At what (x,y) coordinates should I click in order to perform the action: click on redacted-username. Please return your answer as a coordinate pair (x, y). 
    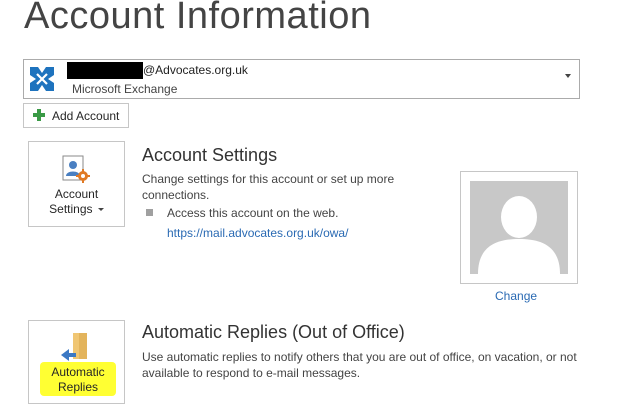
    Looking at the image, I should click on (105, 70).